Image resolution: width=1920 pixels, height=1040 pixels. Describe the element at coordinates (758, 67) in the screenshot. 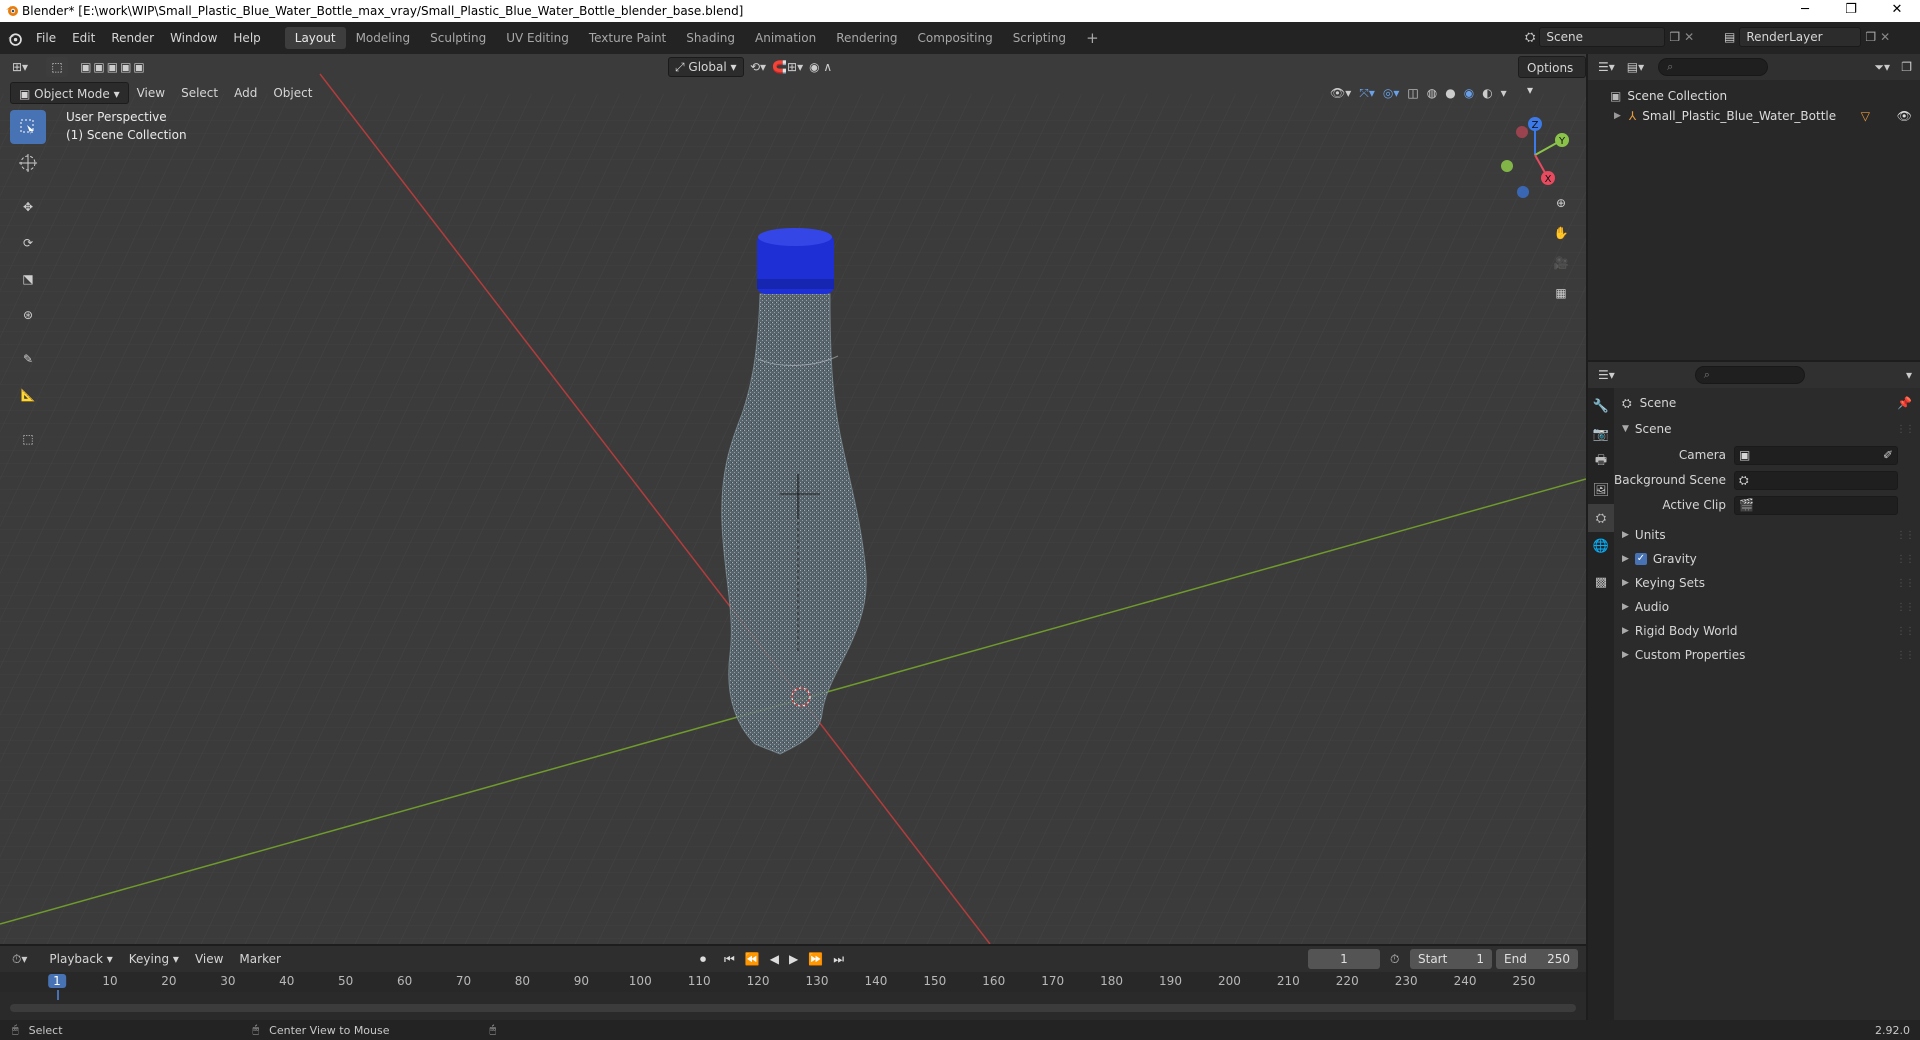

I see `pivot-point-icon: ⟲▾` at that location.